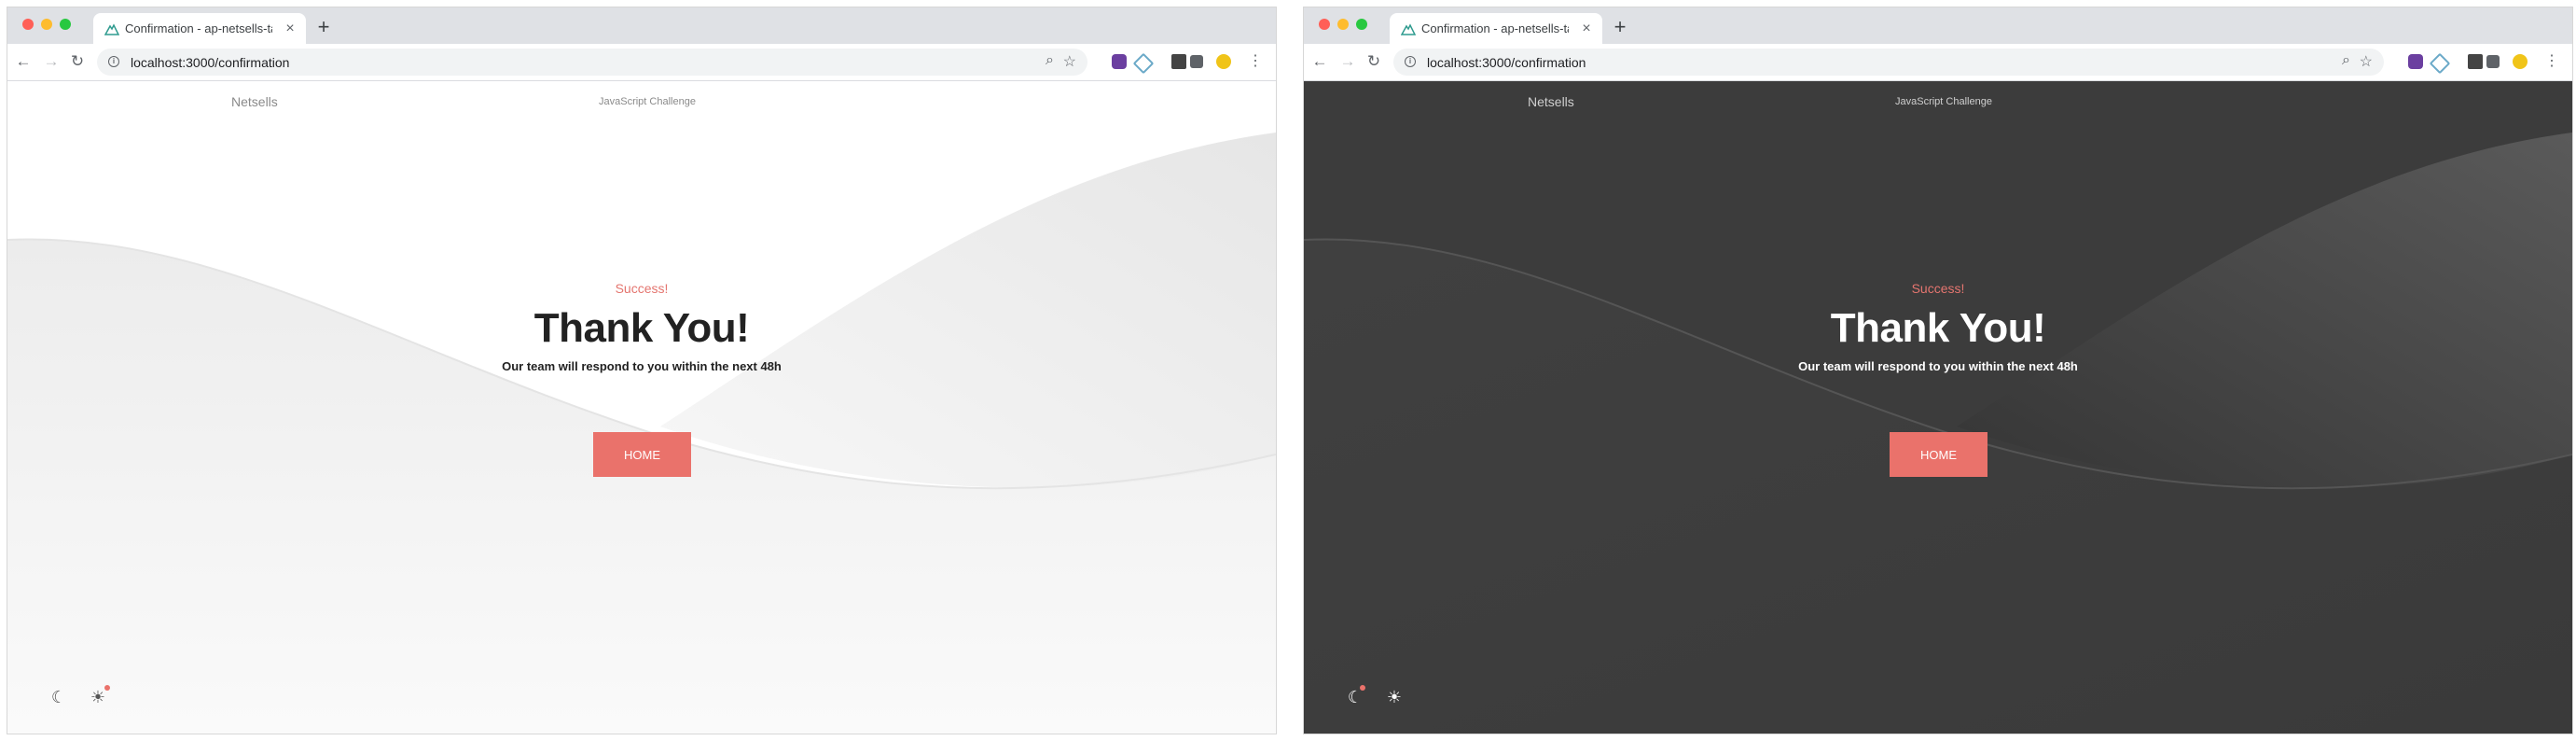 The image size is (2576, 741). What do you see at coordinates (58, 697) in the screenshot?
I see `moon-icon: ☾` at bounding box center [58, 697].